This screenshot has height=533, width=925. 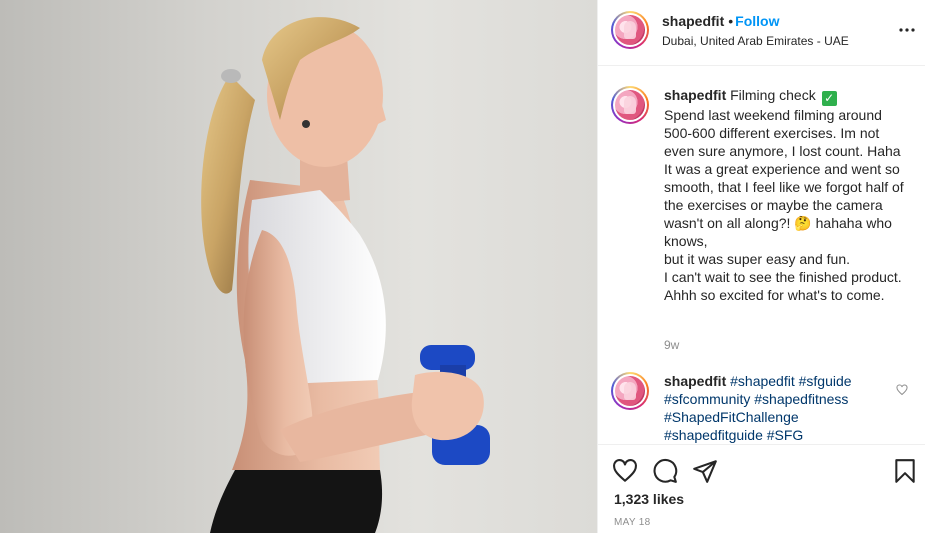 I want to click on caption-title: Filming check, so click(x=773, y=95).